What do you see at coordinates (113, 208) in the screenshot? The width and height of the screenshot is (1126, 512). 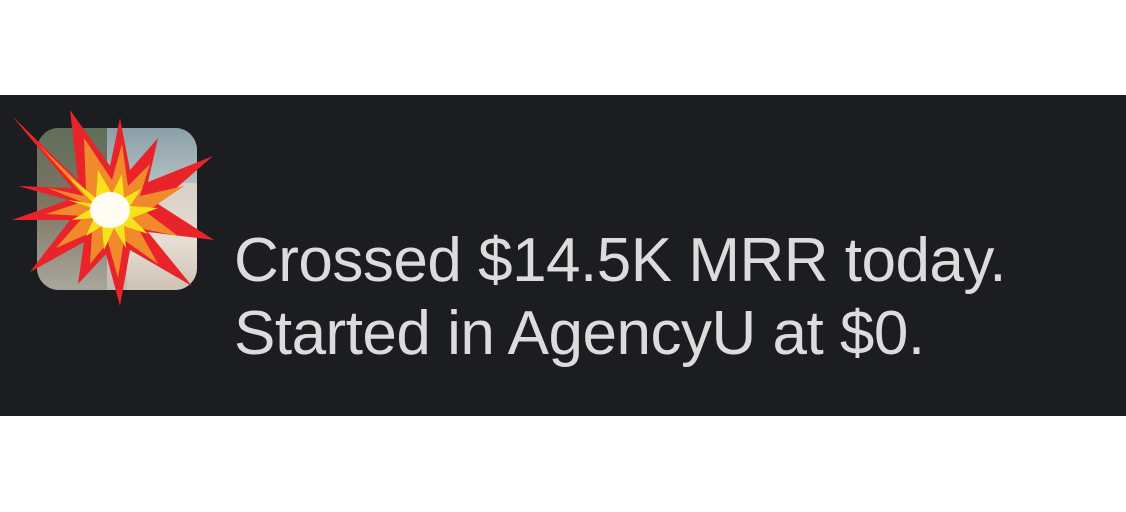 I see `collision-emoji-icon` at bounding box center [113, 208].